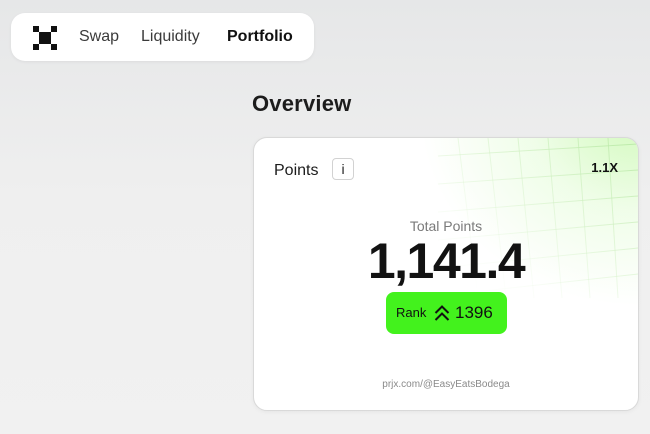 Image resolution: width=650 pixels, height=434 pixels. What do you see at coordinates (296, 170) in the screenshot?
I see `points-label: Points` at bounding box center [296, 170].